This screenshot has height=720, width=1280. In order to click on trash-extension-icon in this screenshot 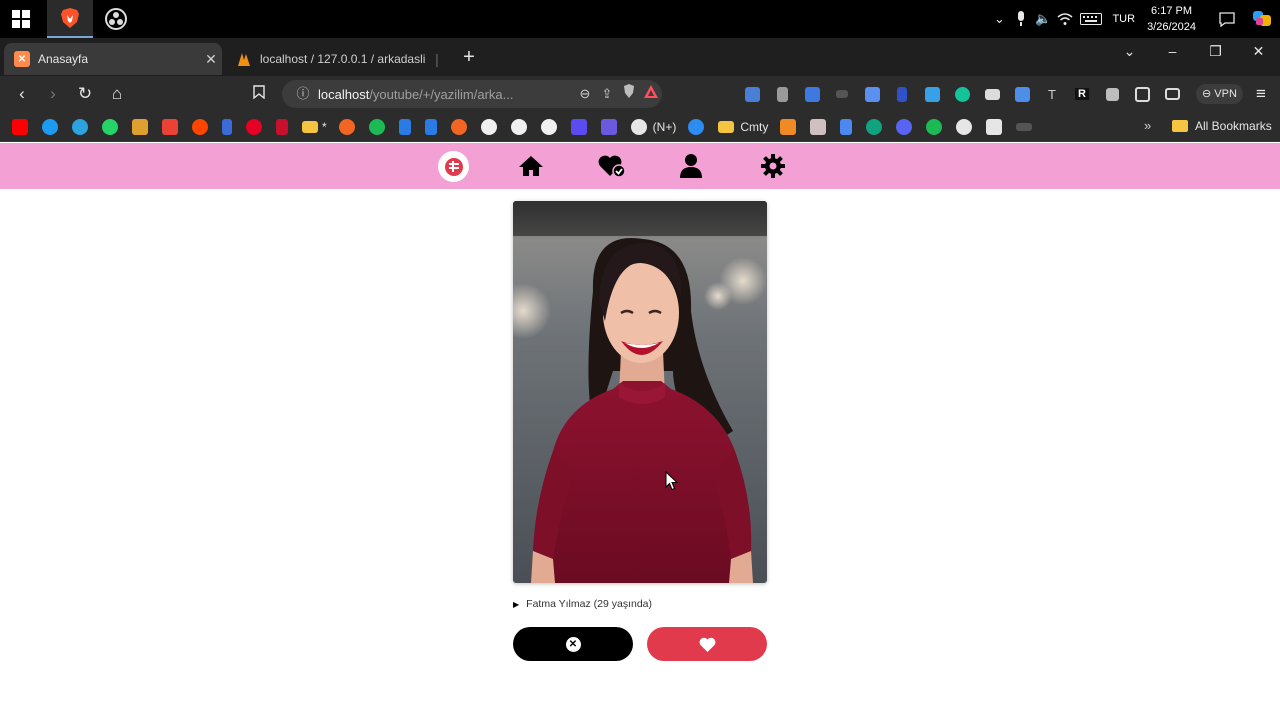, I will do `click(782, 94)`.